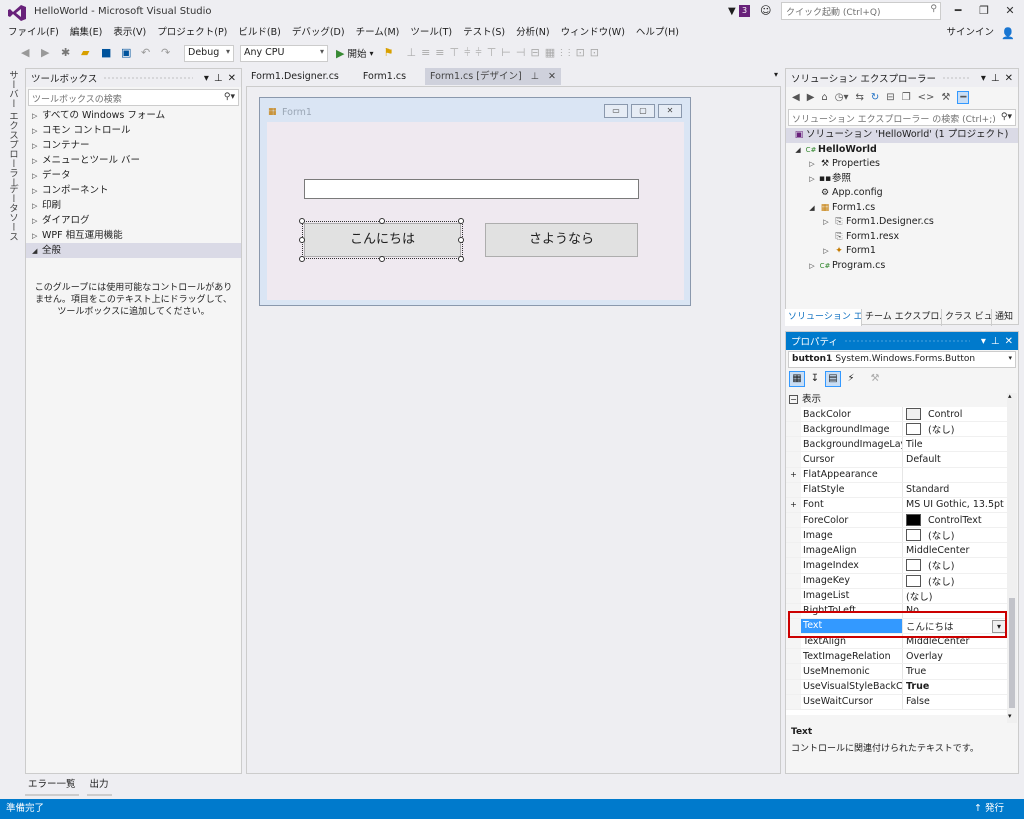  What do you see at coordinates (657, 33) in the screenshot?
I see `menu-help: ヘルプ(H)` at bounding box center [657, 33].